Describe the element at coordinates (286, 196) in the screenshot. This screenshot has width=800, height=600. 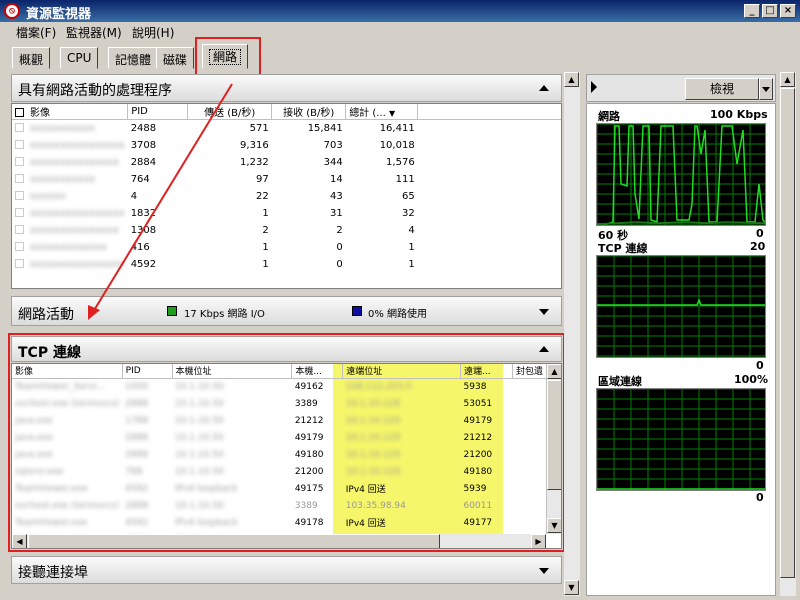
I see `process-row: xxxxxx 4 22 43 65` at that location.